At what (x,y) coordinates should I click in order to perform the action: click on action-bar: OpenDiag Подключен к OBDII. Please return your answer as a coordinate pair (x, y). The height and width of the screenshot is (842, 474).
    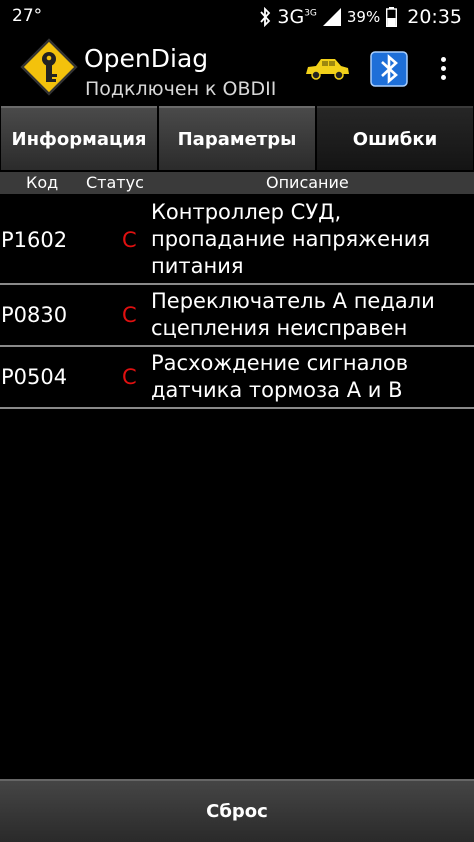
    Looking at the image, I should click on (237, 70).